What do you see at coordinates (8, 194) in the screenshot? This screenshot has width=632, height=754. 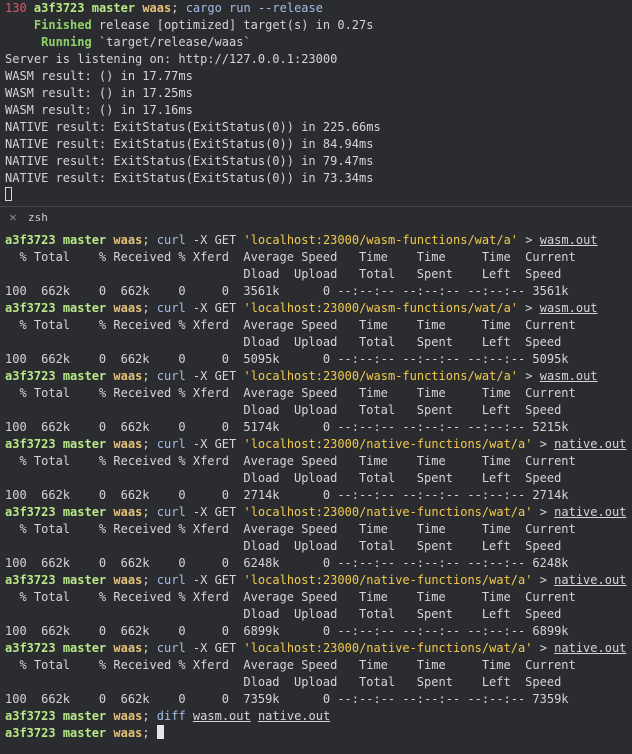 I see `inactive-cursor` at bounding box center [8, 194].